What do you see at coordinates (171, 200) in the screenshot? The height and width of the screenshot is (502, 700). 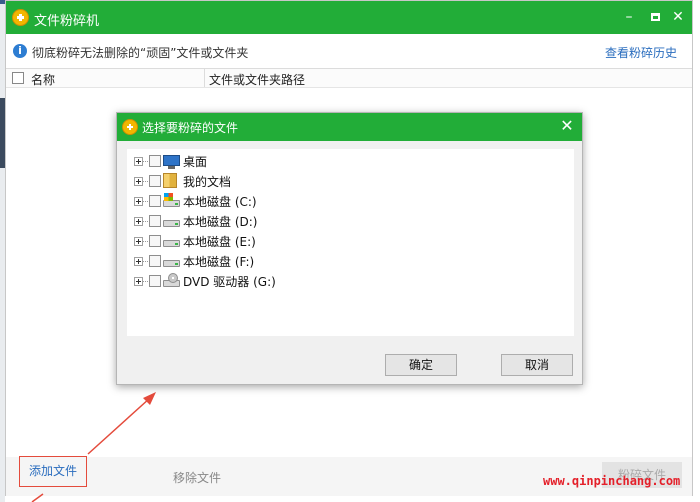 I see `system-drive-icon` at bounding box center [171, 200].